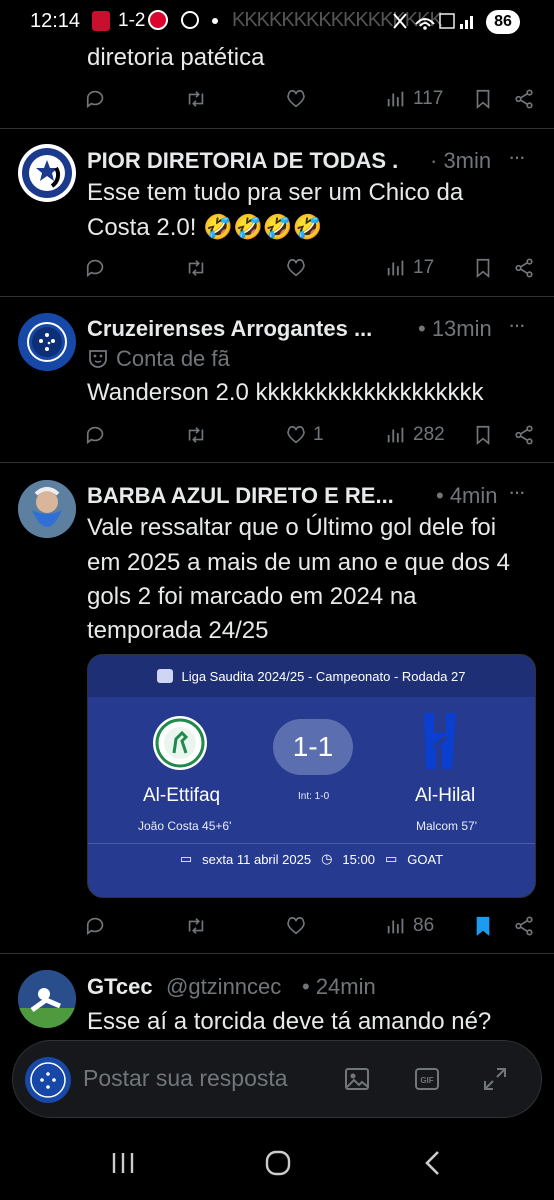 The height and width of the screenshot is (1200, 554). I want to click on tv-icon: ▭, so click(391, 858).